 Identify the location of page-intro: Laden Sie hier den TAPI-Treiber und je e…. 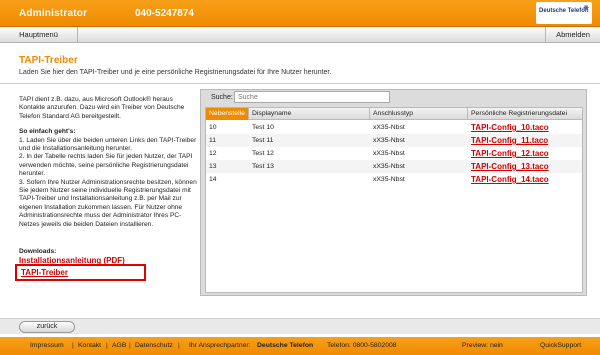
(175, 72).